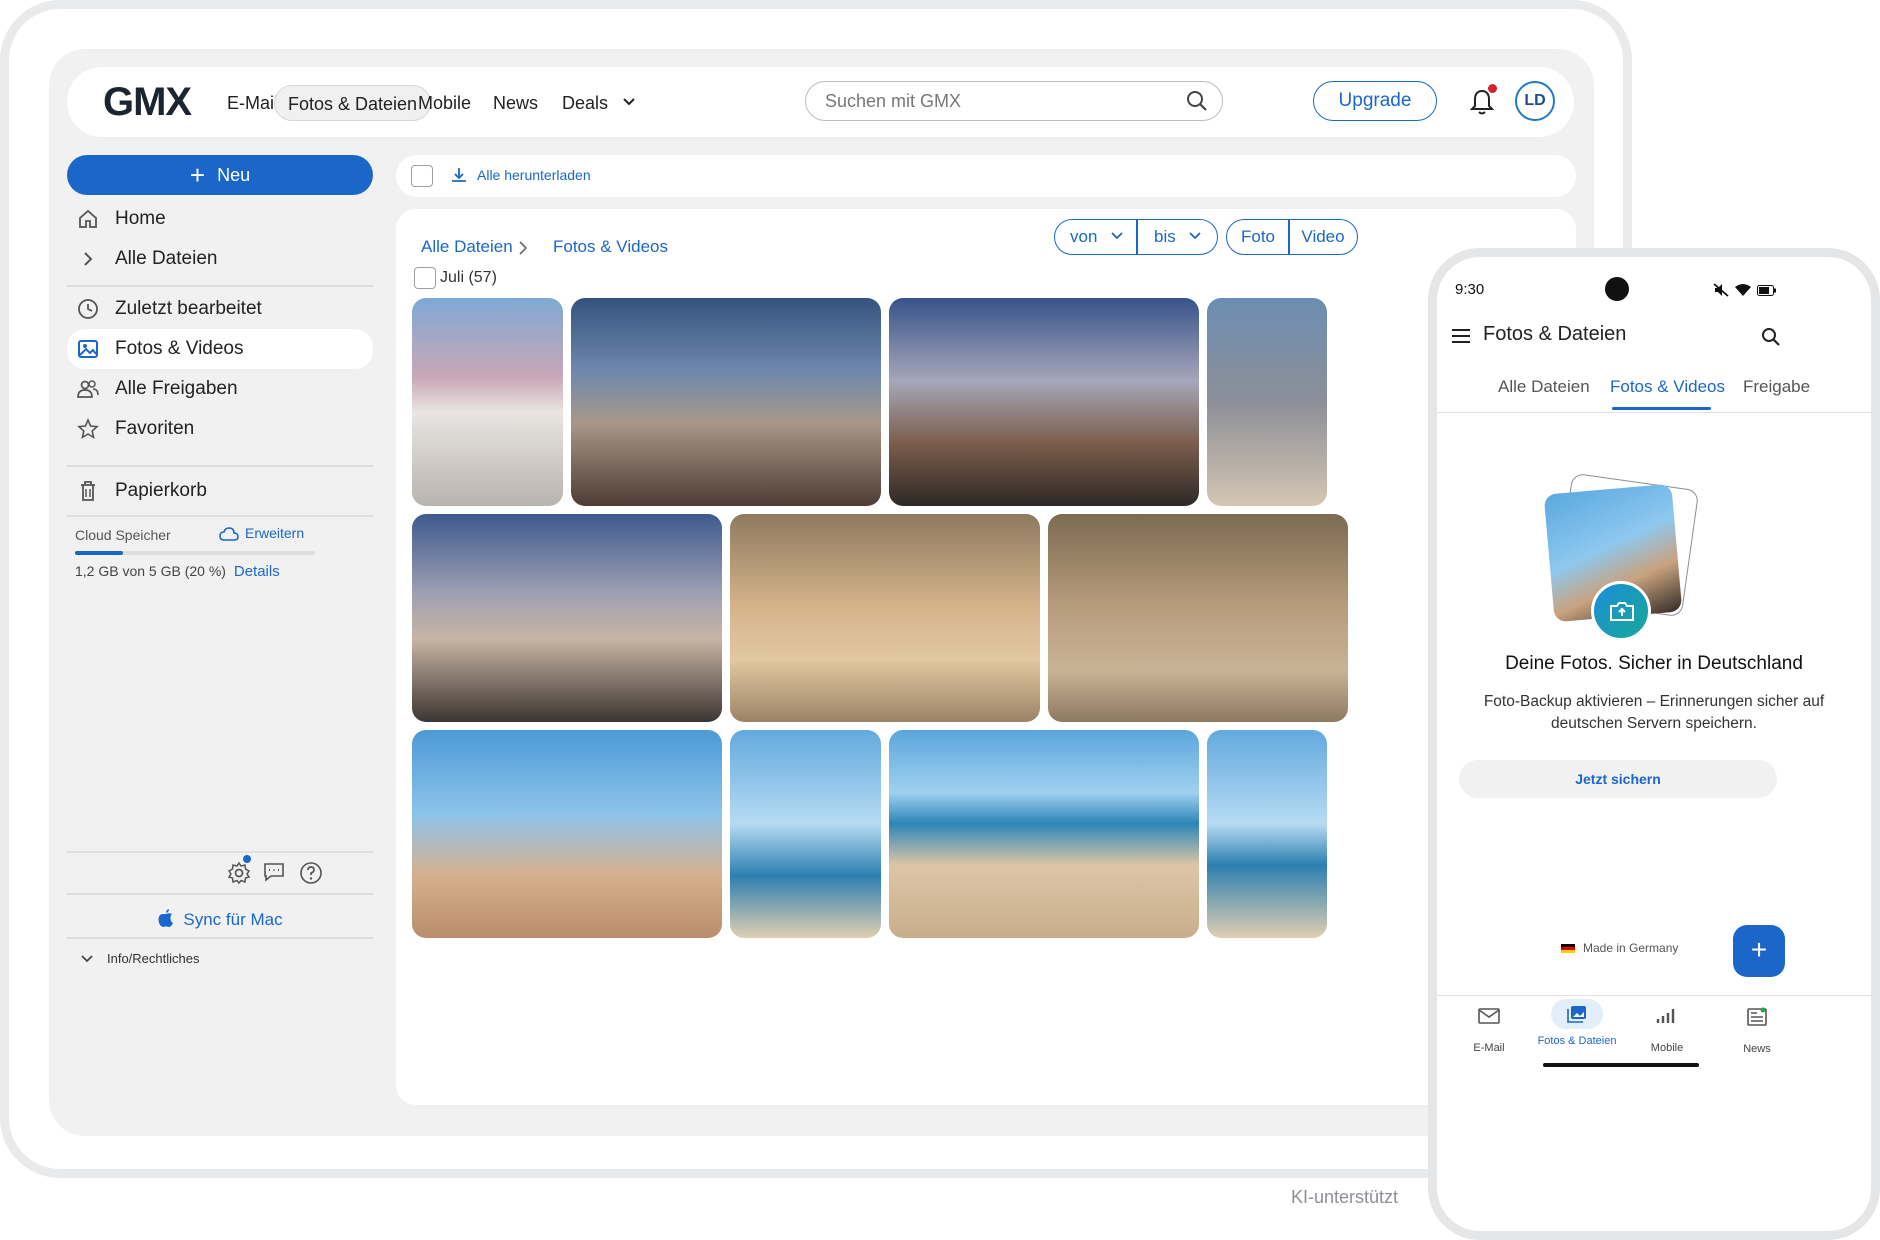  I want to click on group-select-checkbox, so click(425, 278).